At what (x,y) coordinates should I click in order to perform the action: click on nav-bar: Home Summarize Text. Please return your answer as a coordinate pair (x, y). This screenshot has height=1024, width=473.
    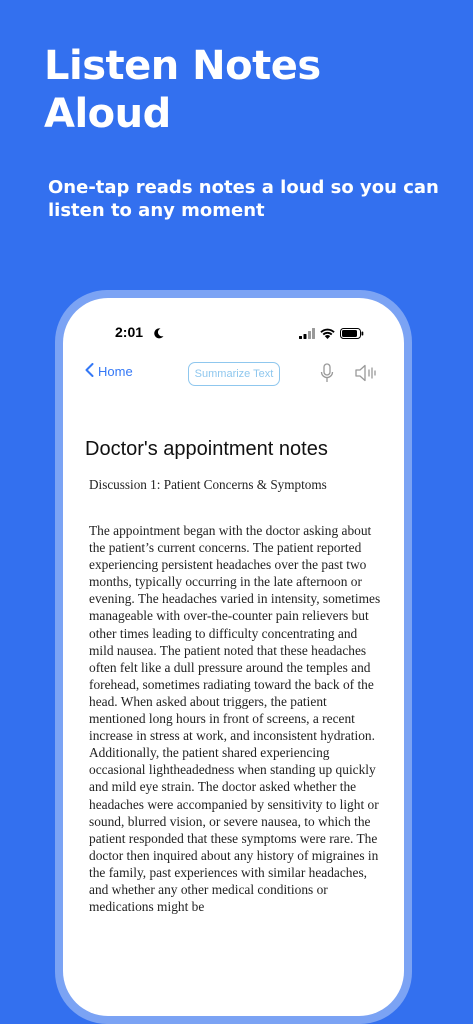
    Looking at the image, I should click on (233, 375).